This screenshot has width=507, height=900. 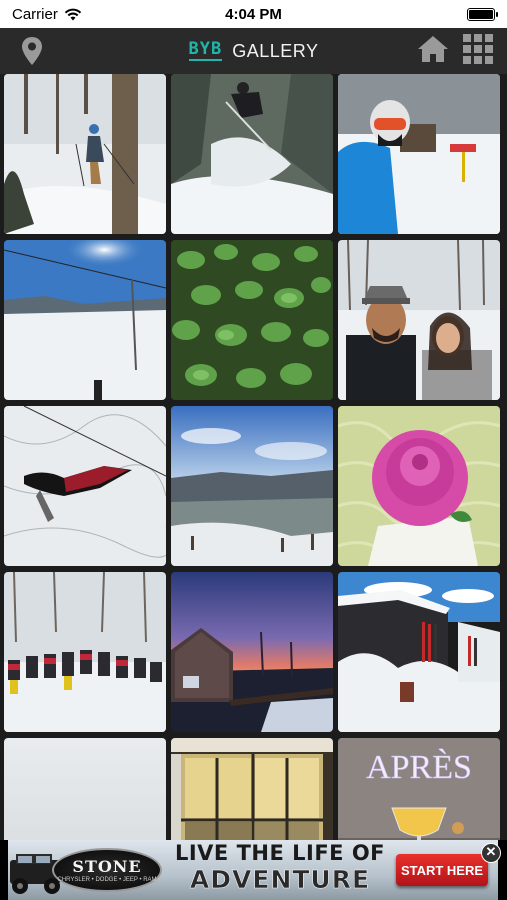 What do you see at coordinates (252, 320) in the screenshot?
I see `photo-seedlings` at bounding box center [252, 320].